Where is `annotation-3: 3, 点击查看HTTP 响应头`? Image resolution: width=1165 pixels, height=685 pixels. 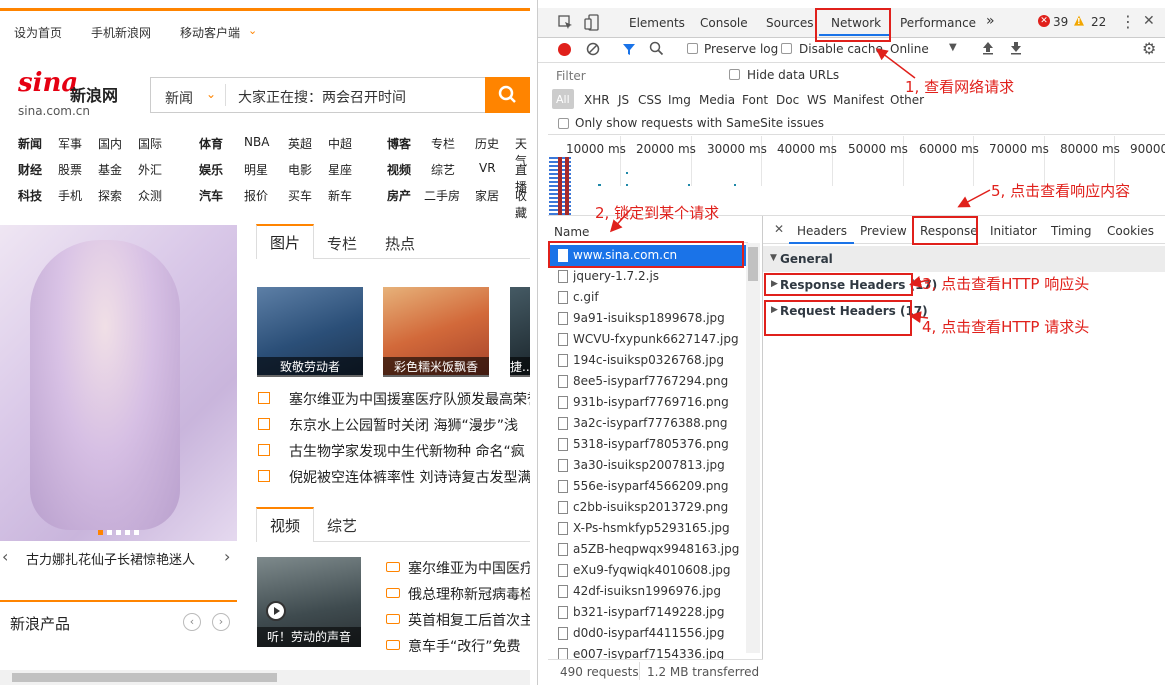 annotation-3: 3, 点击查看HTTP 响应头 is located at coordinates (1006, 284).